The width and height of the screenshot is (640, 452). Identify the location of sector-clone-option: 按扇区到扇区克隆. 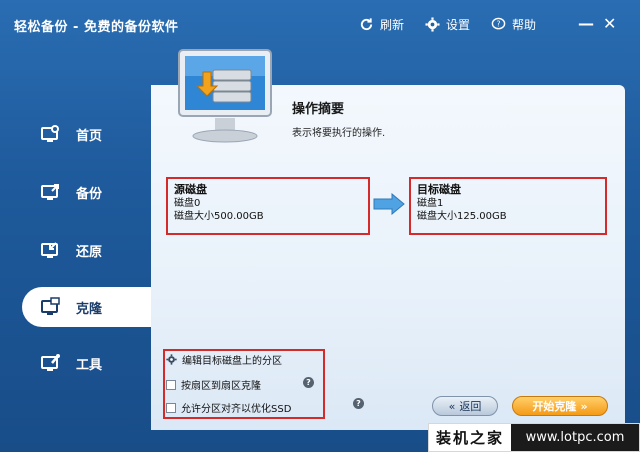
(213, 384).